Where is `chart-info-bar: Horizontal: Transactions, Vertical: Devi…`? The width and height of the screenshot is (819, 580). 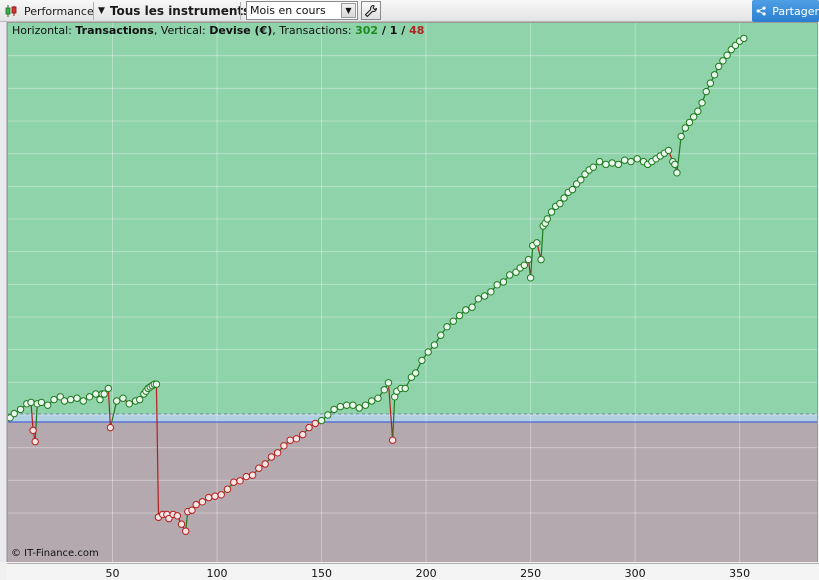
chart-info-bar: Horizontal: Transactions, Vertical: Devi… is located at coordinates (218, 30).